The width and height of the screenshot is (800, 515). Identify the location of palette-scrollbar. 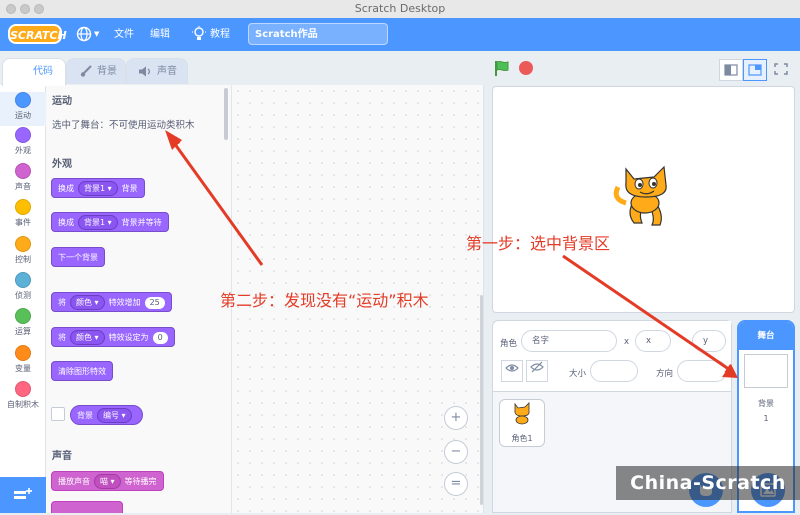
(226, 114).